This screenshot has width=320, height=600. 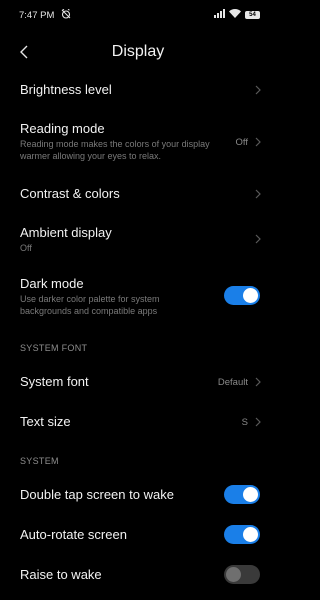 I want to click on ambient-display-item: Ambient display Off, so click(x=141, y=241).